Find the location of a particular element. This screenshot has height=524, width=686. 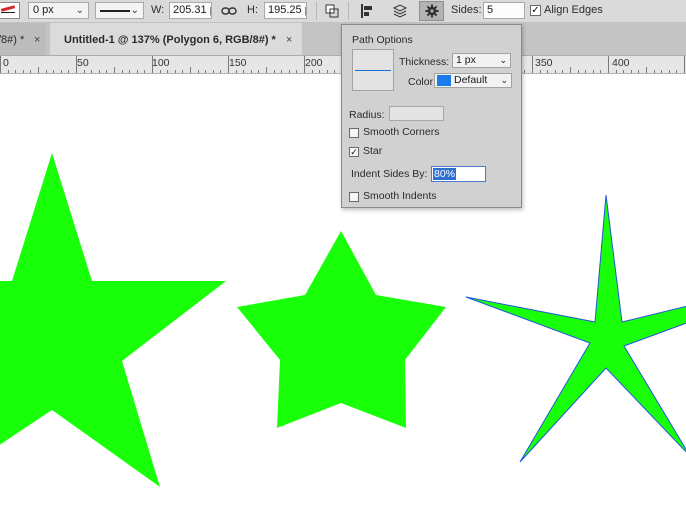

indent-sides-label: Indent Sides By: is located at coordinates (389, 174).